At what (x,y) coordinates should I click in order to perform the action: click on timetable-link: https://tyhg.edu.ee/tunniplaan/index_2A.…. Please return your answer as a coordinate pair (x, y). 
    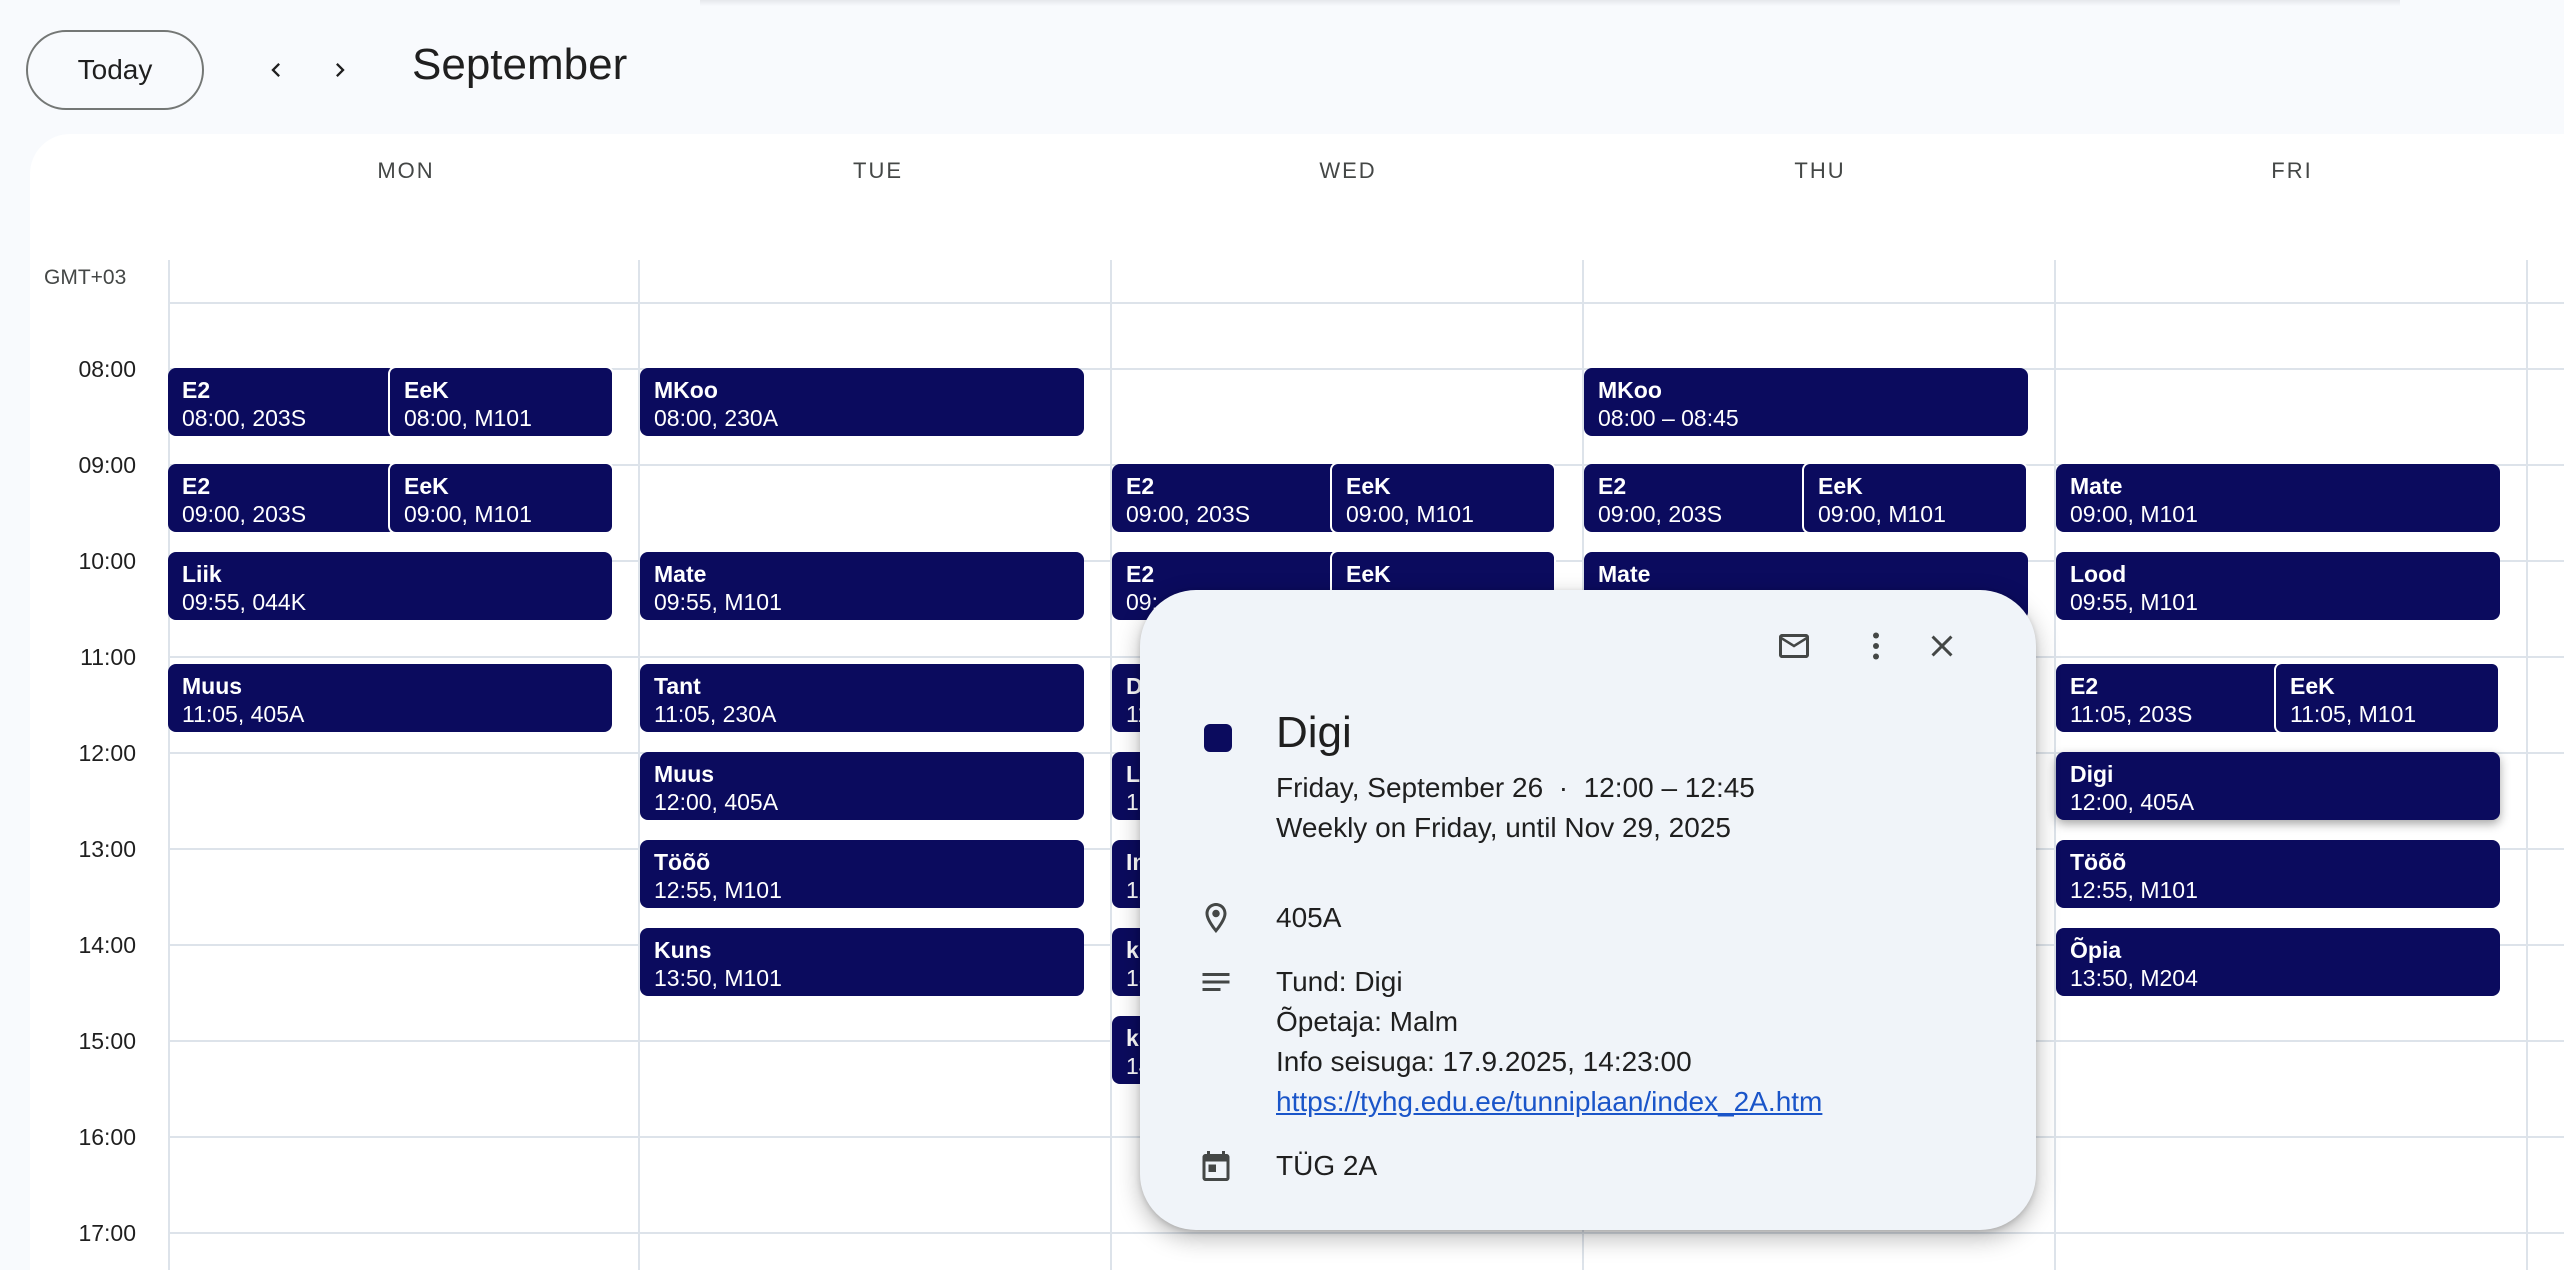
    Looking at the image, I should click on (1549, 1102).